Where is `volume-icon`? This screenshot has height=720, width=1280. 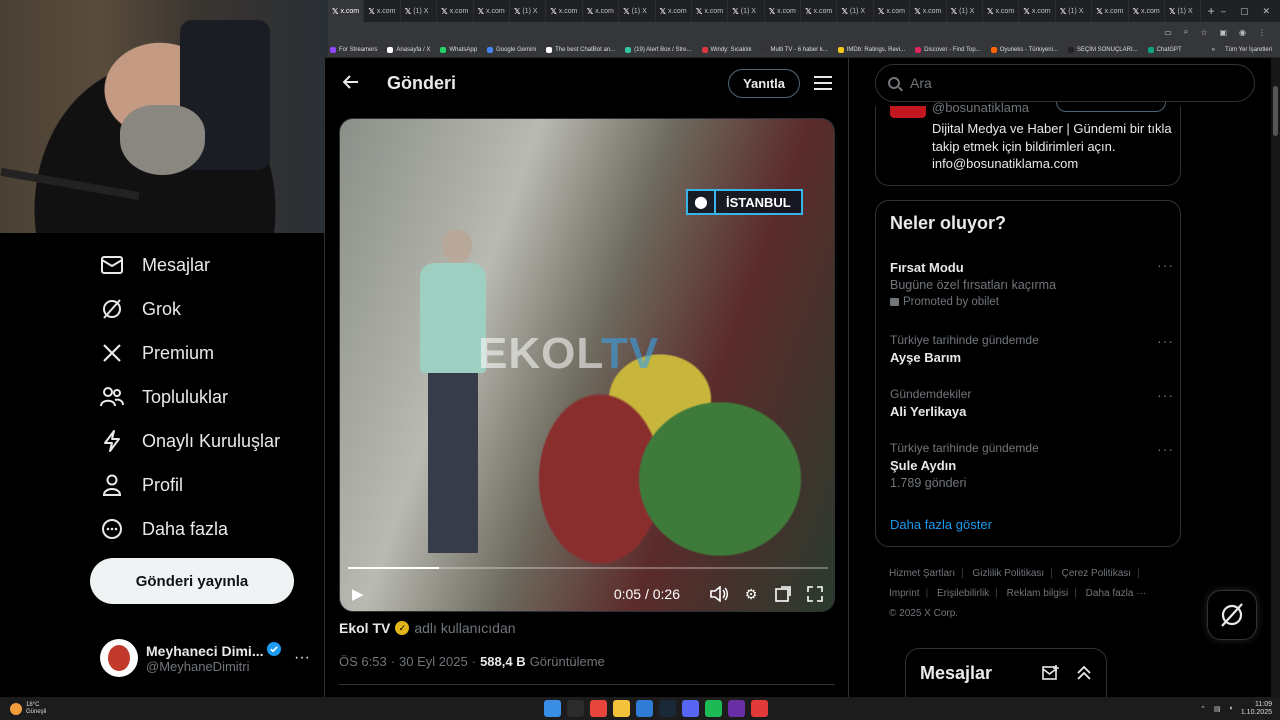 volume-icon is located at coordinates (719, 594).